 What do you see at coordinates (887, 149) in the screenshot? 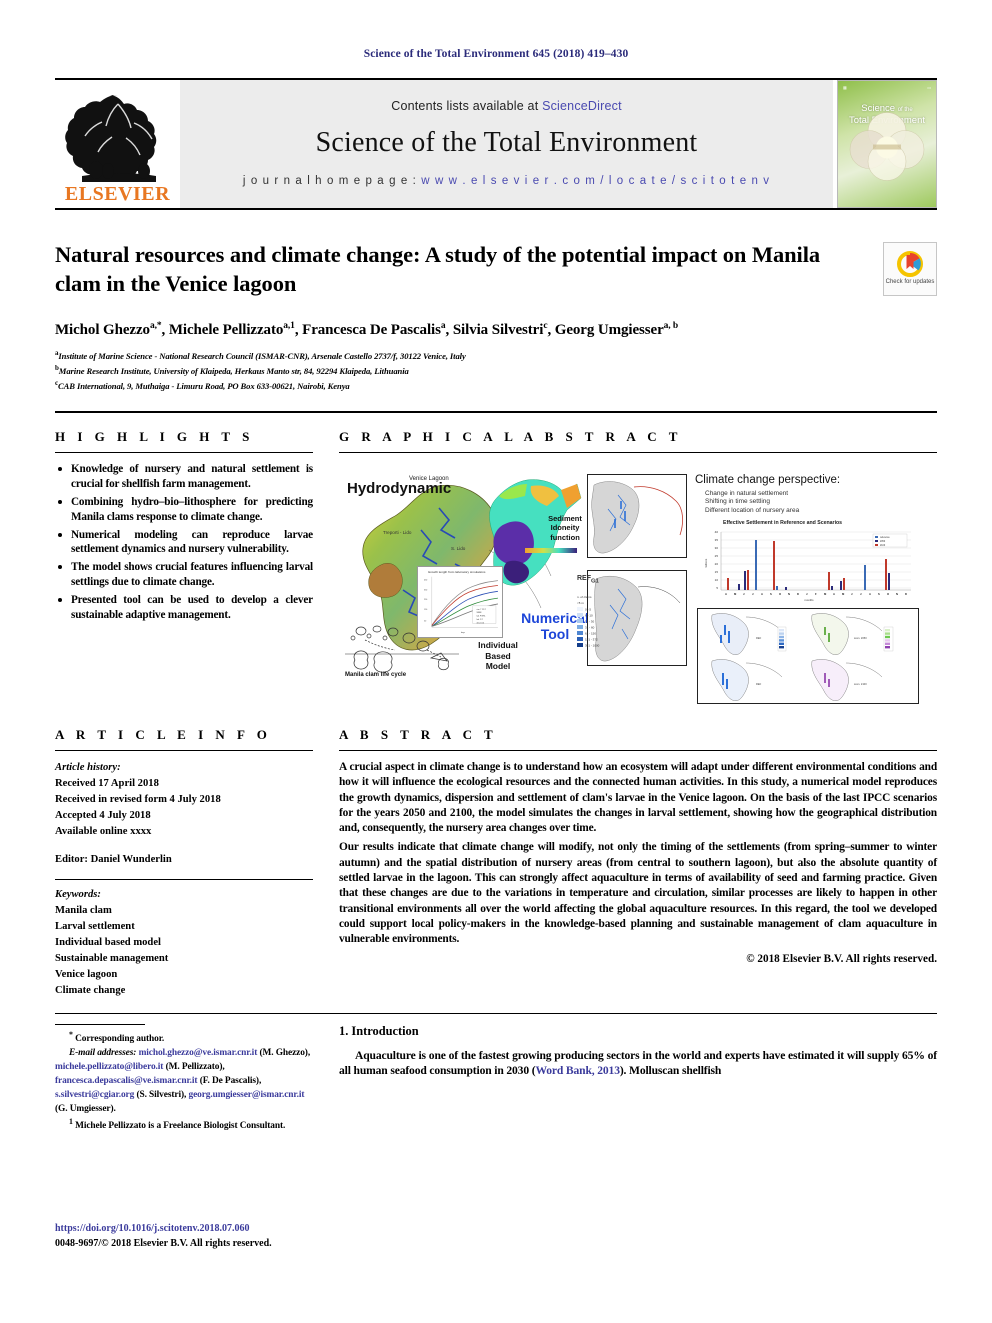
I see `cover-petals-graphic` at bounding box center [887, 149].